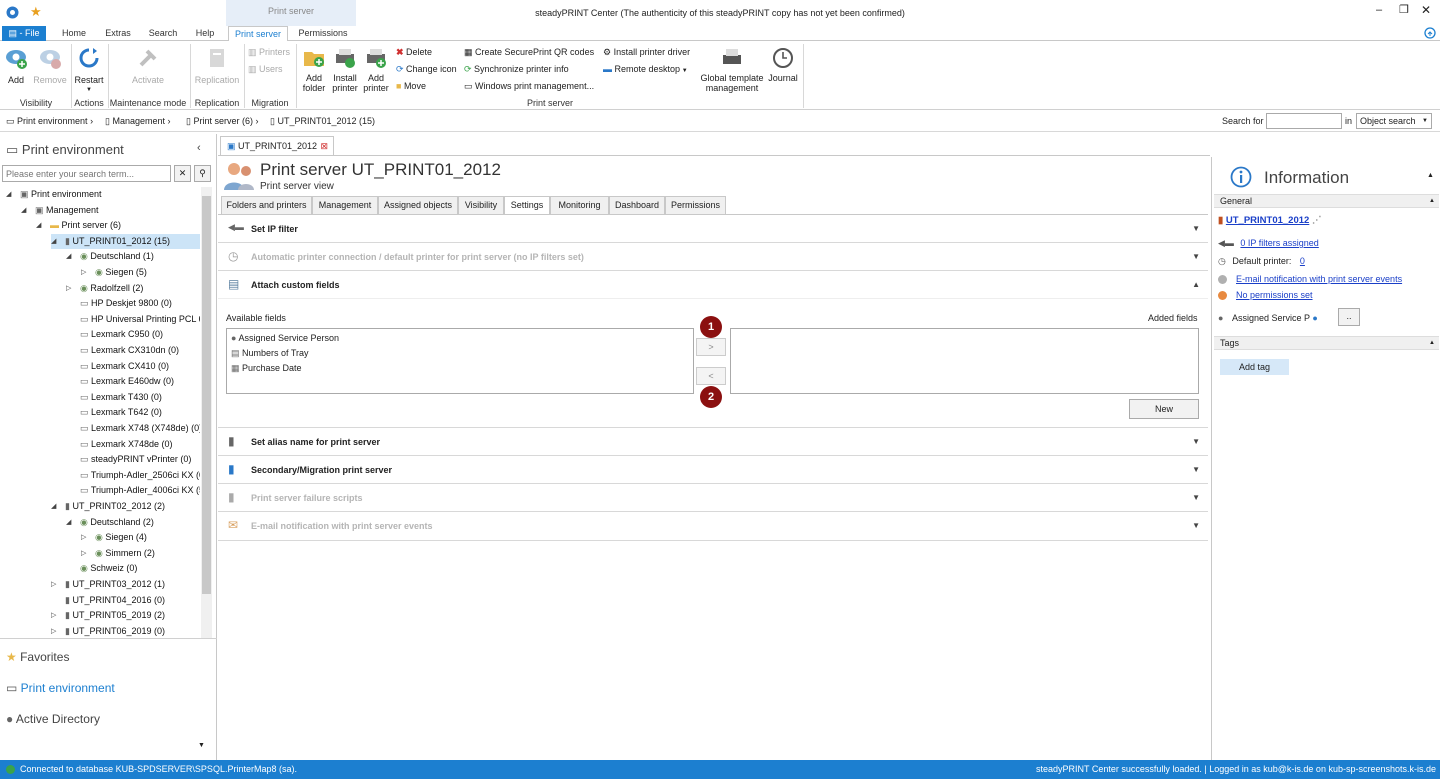 The image size is (1440, 779). Describe the element at coordinates (125, 615) in the screenshot. I see `tree-item: ▷ ▮ UT_PRINT05_2019 (2)` at that location.